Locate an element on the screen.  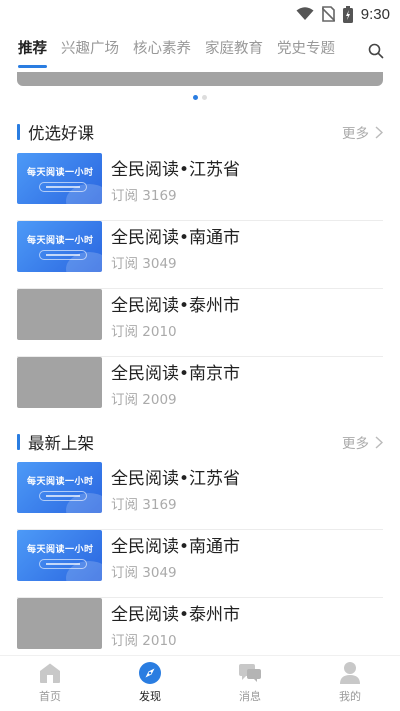
nav-label: 发现 is located at coordinates (150, 696).